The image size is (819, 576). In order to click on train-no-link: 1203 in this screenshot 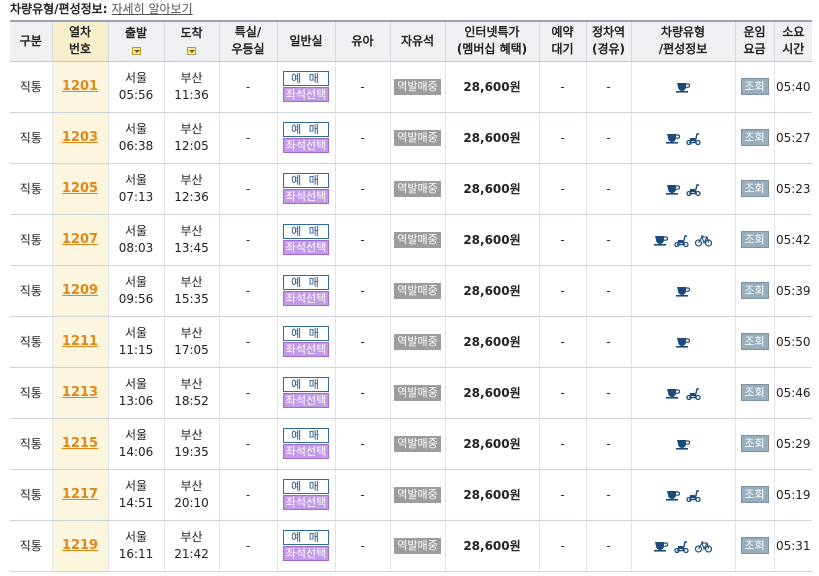, I will do `click(80, 137)`.